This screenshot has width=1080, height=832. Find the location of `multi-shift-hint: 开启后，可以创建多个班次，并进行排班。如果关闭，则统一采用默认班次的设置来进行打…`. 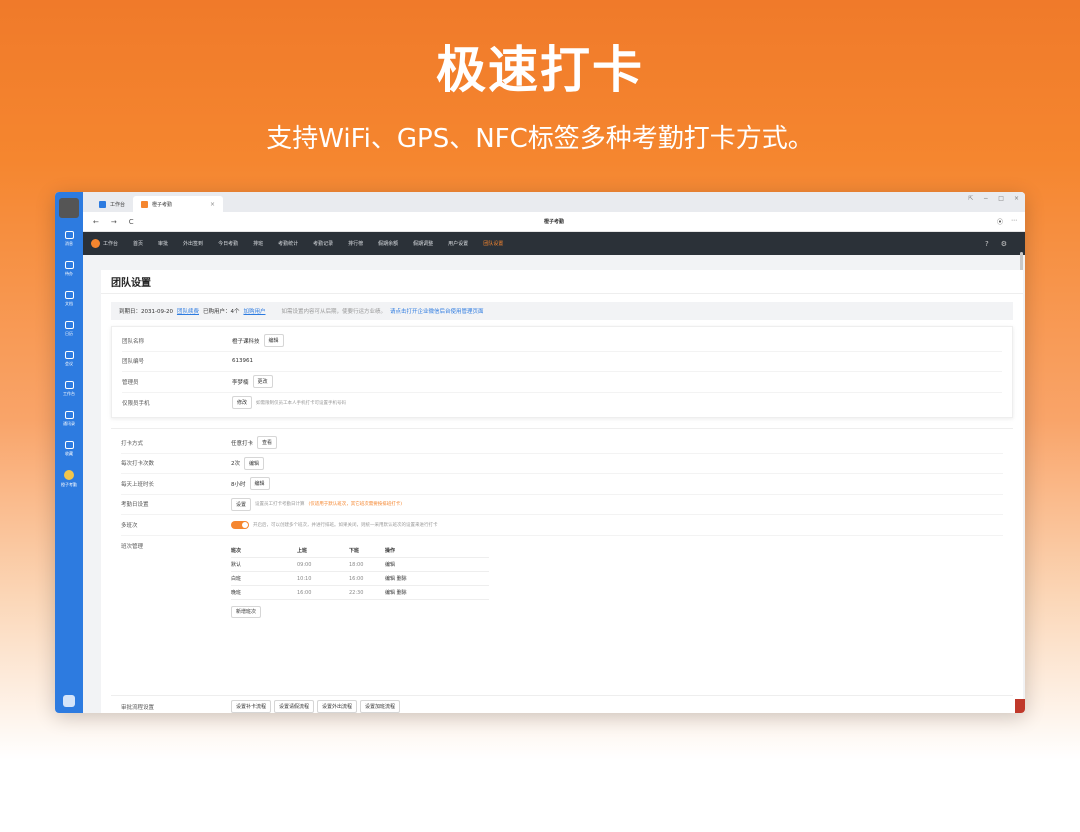

multi-shift-hint: 开启后，可以创建多个班次，并进行排班。如果关闭，则统一采用默认班次的设置来进行打… is located at coordinates (345, 525).